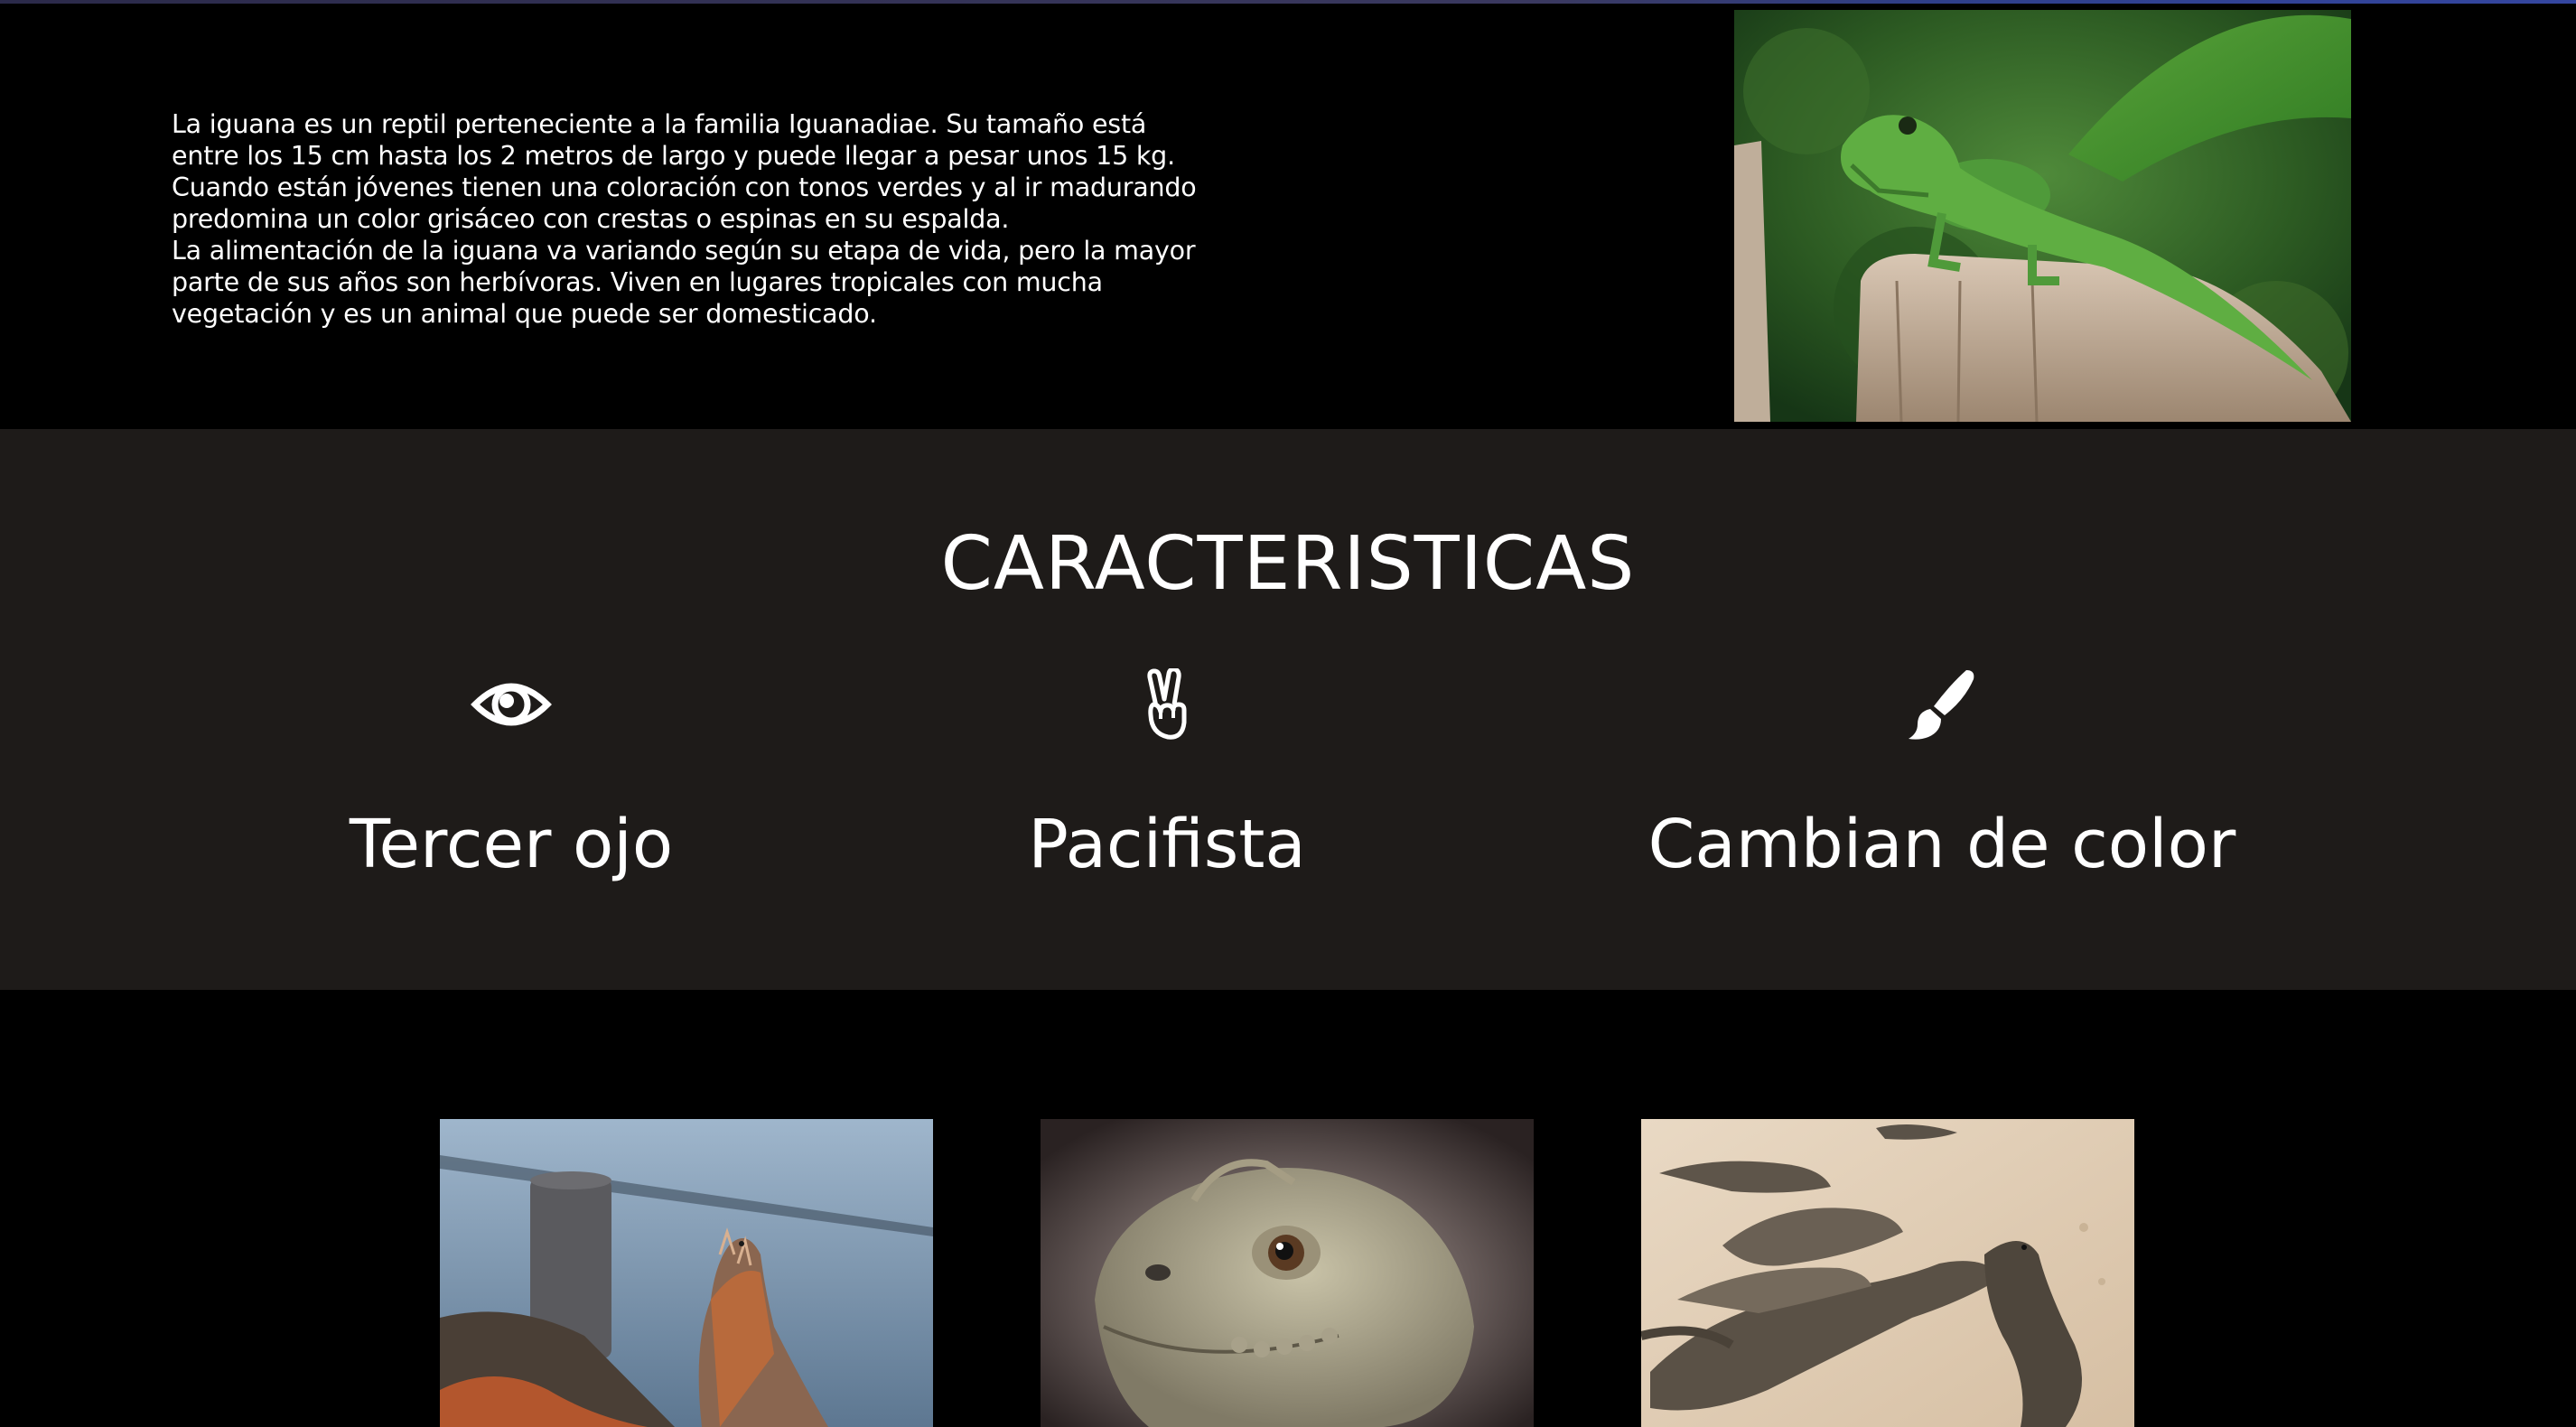  Describe the element at coordinates (1287, 1273) in the screenshot. I see `iguana-head-closeup-photo` at that location.